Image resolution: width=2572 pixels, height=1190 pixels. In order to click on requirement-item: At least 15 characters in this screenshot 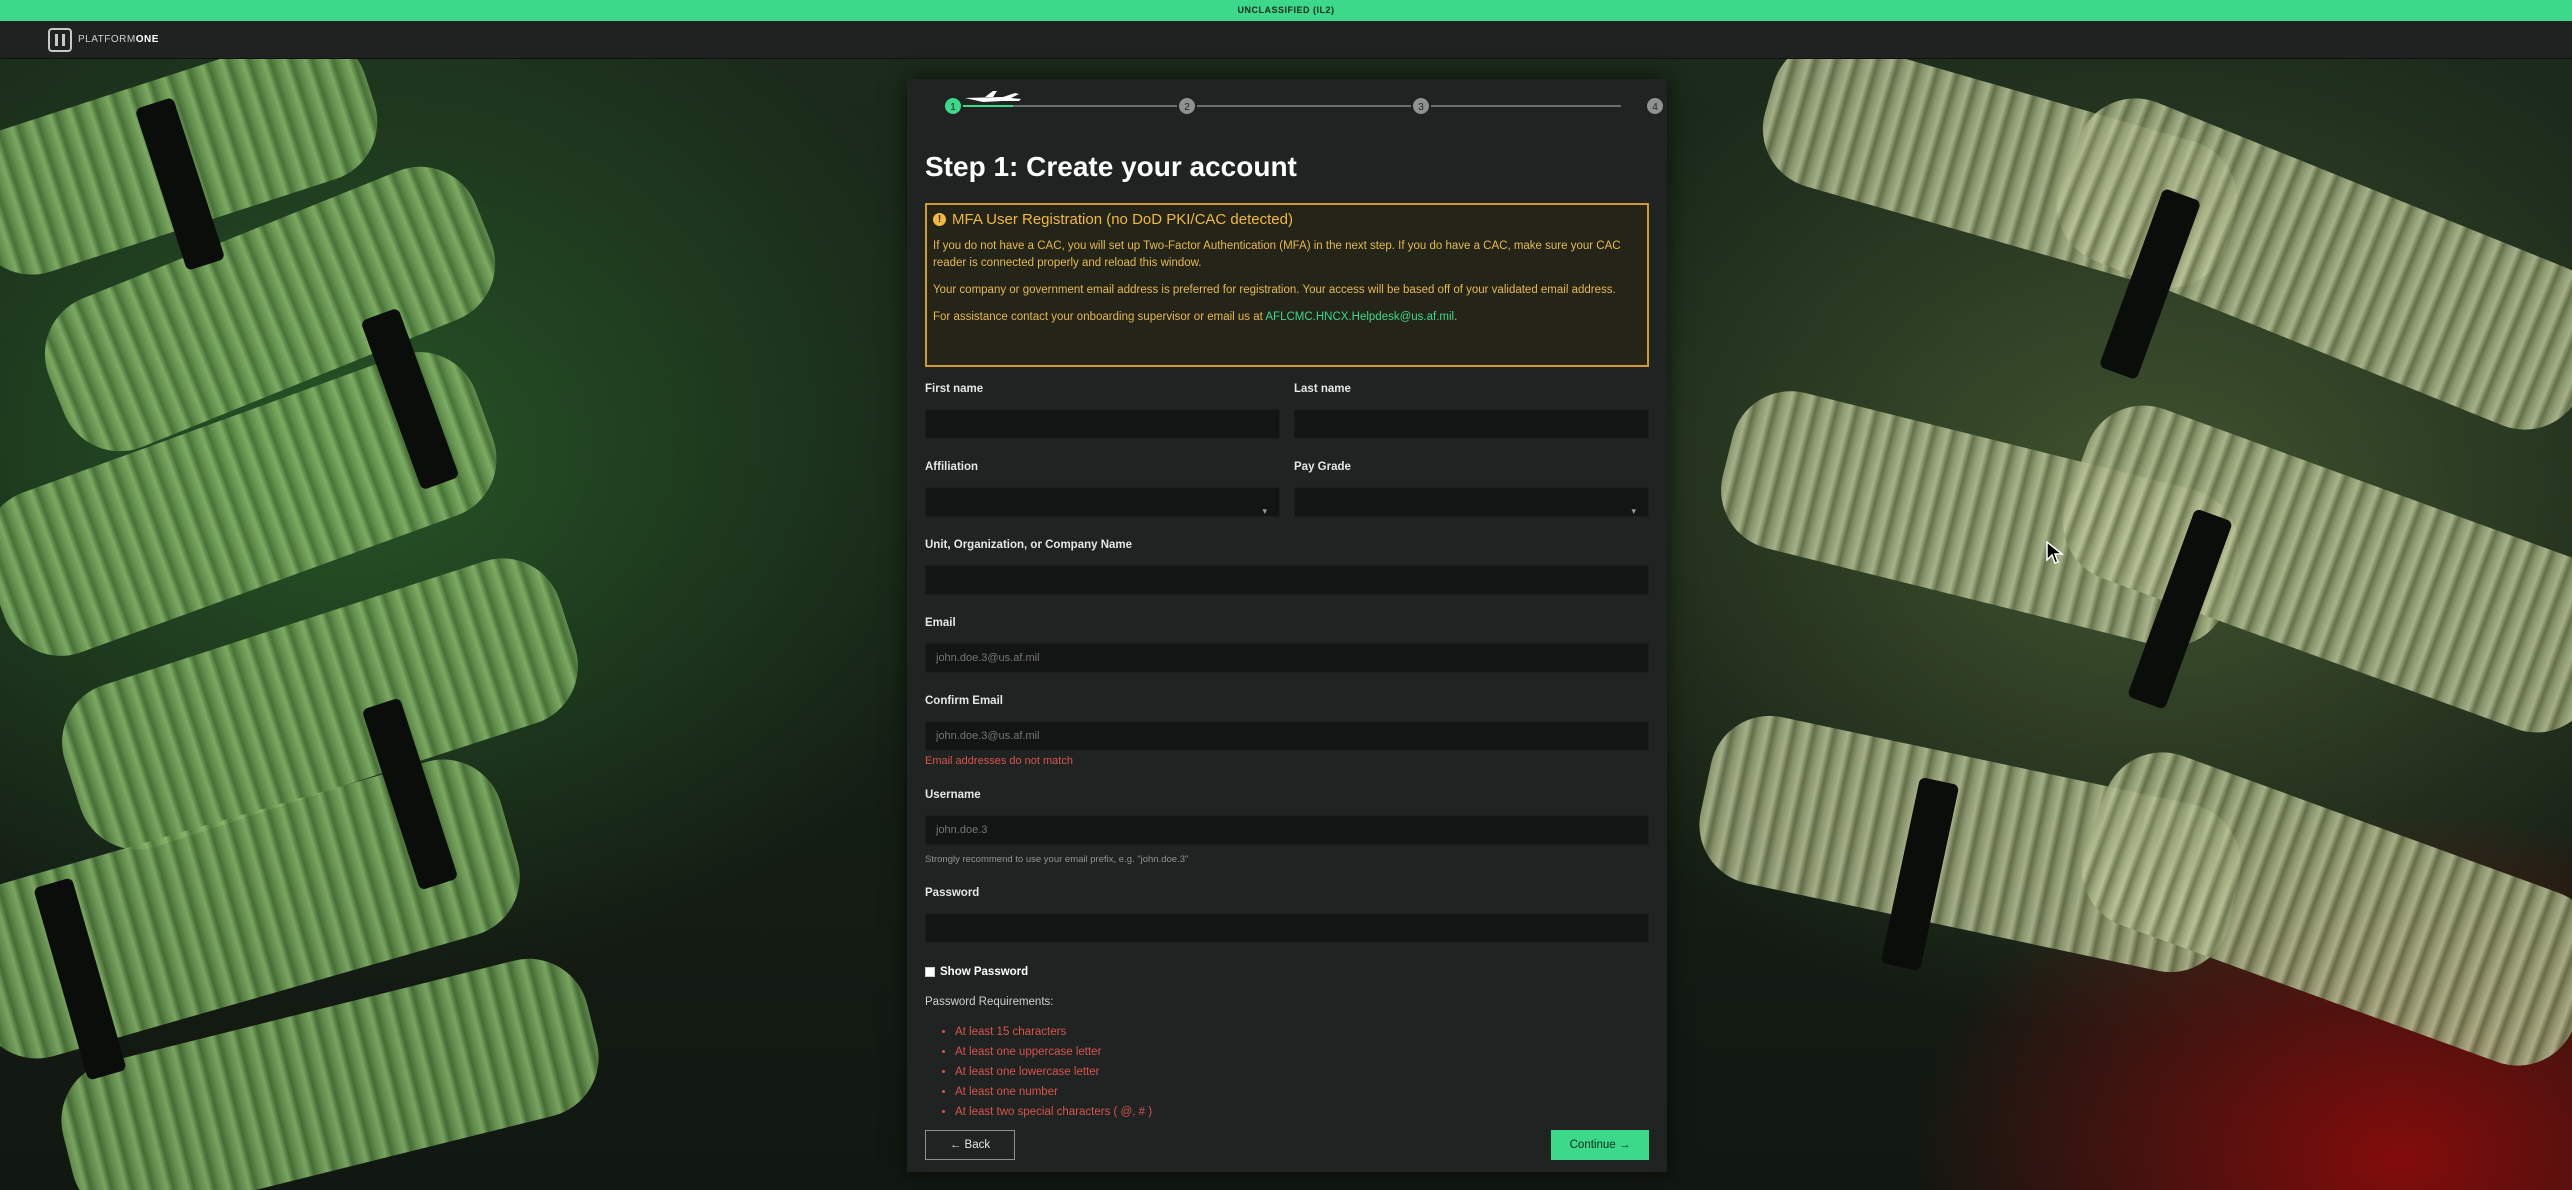, I will do `click(1302, 1032)`.